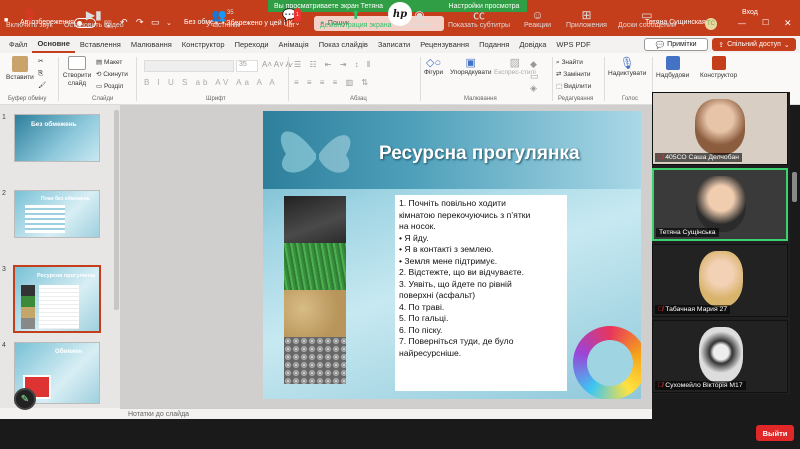  I want to click on share-icon: ⇪, so click(721, 45).